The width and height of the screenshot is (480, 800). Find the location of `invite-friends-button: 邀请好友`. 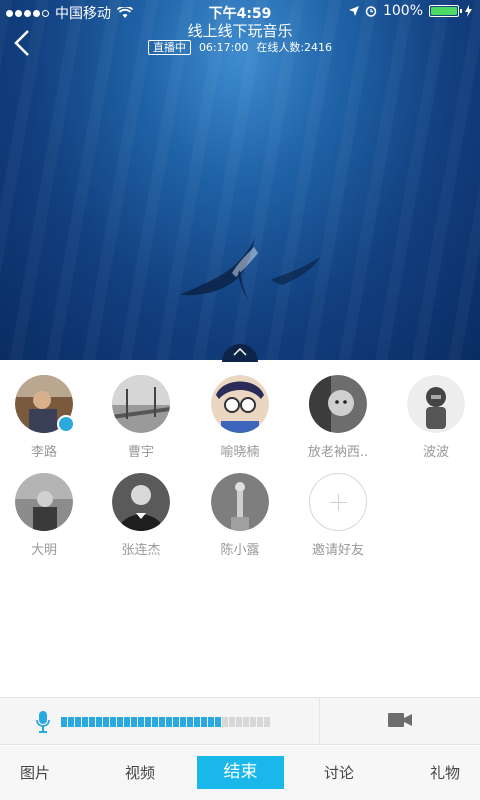

invite-friends-button: 邀请好友 is located at coordinates (338, 515).